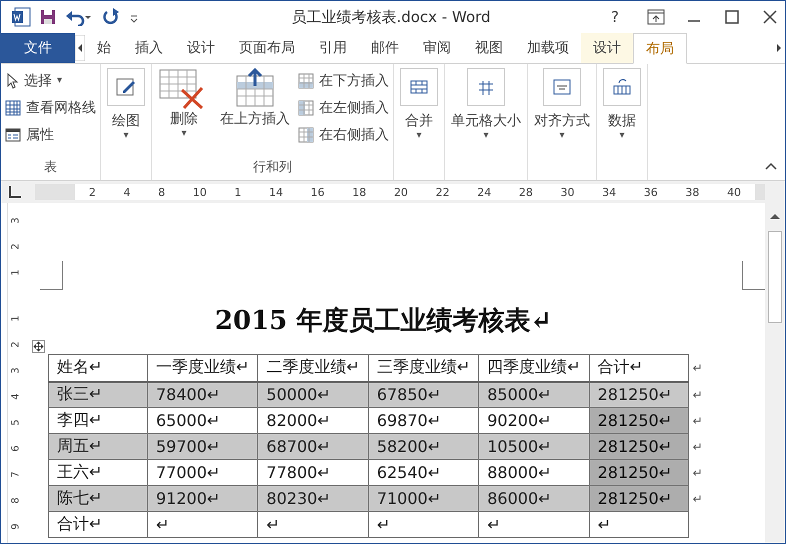 This screenshot has width=786, height=544. I want to click on table-cell: 周五↵, so click(98, 447).